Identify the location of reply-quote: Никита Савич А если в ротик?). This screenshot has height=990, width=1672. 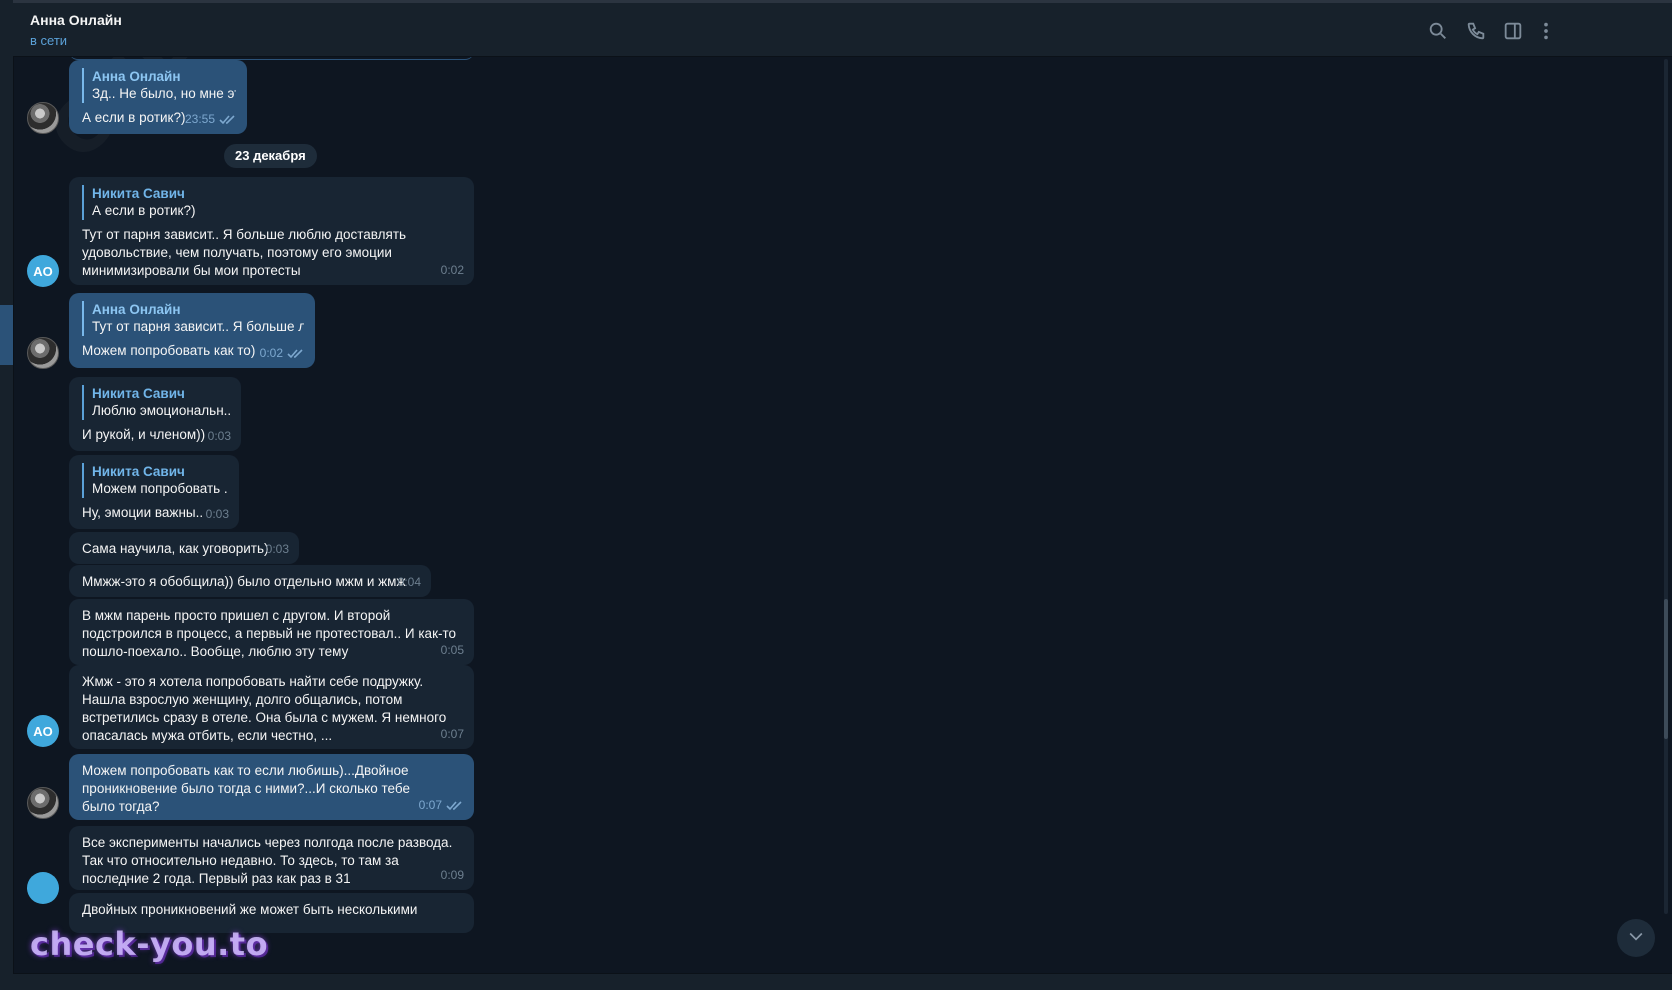
(272, 202).